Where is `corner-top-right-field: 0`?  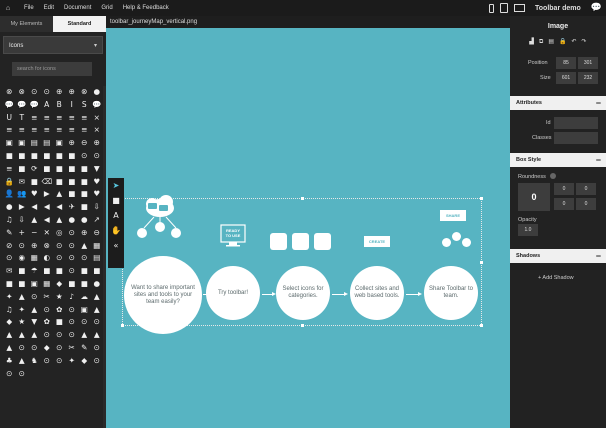
corner-top-right-field: 0 is located at coordinates (586, 189).